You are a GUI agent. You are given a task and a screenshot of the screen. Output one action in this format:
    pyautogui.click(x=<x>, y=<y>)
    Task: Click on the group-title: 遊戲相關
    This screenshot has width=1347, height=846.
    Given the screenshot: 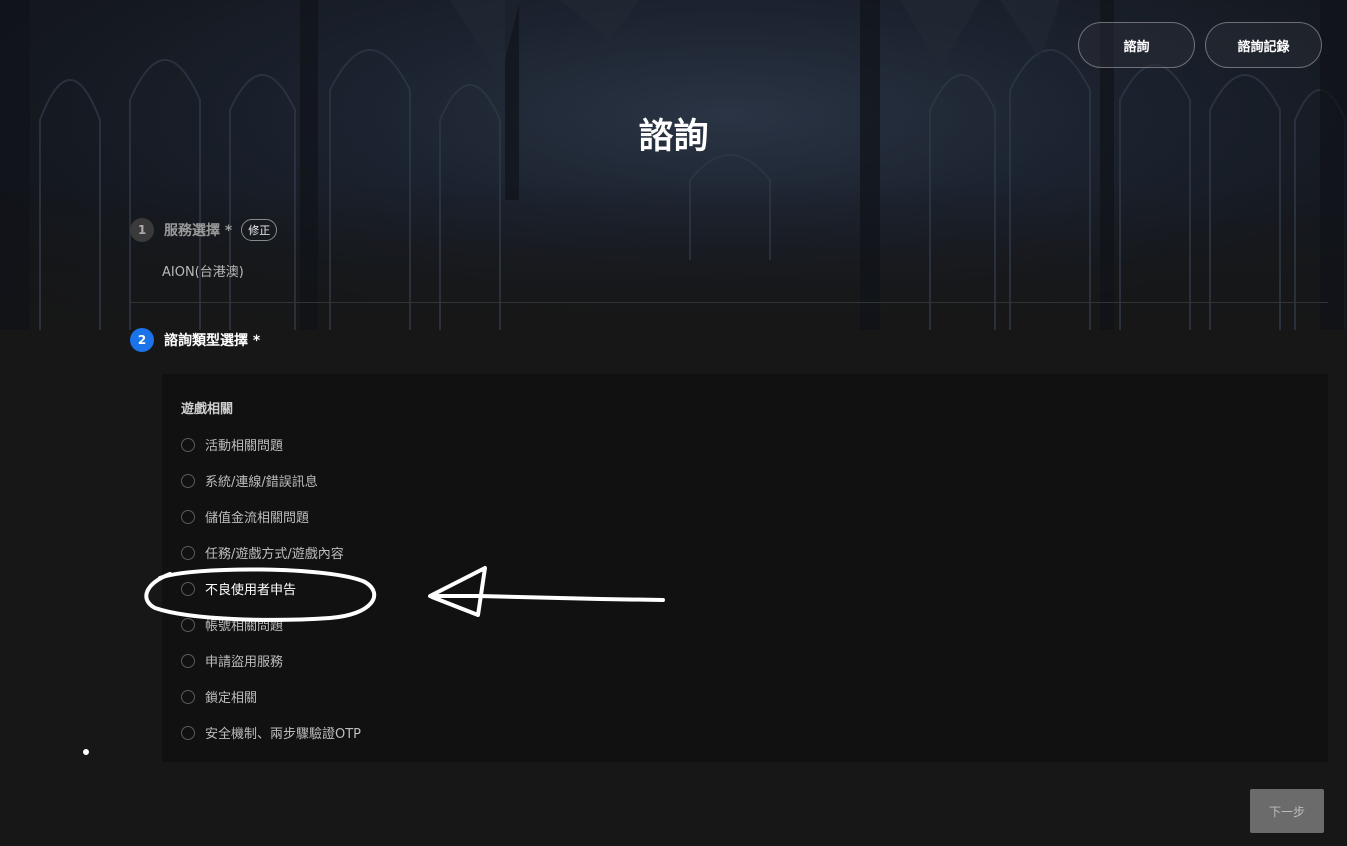 What is the action you would take?
    pyautogui.click(x=207, y=409)
    